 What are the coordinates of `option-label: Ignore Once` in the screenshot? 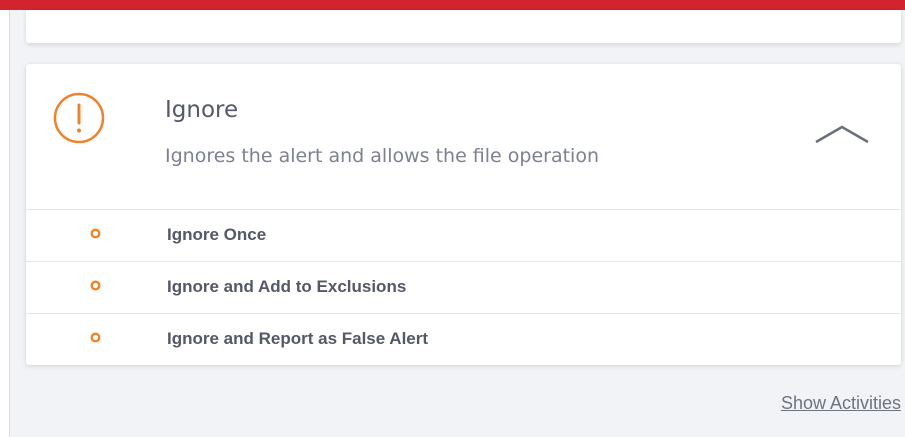 It's located at (217, 234).